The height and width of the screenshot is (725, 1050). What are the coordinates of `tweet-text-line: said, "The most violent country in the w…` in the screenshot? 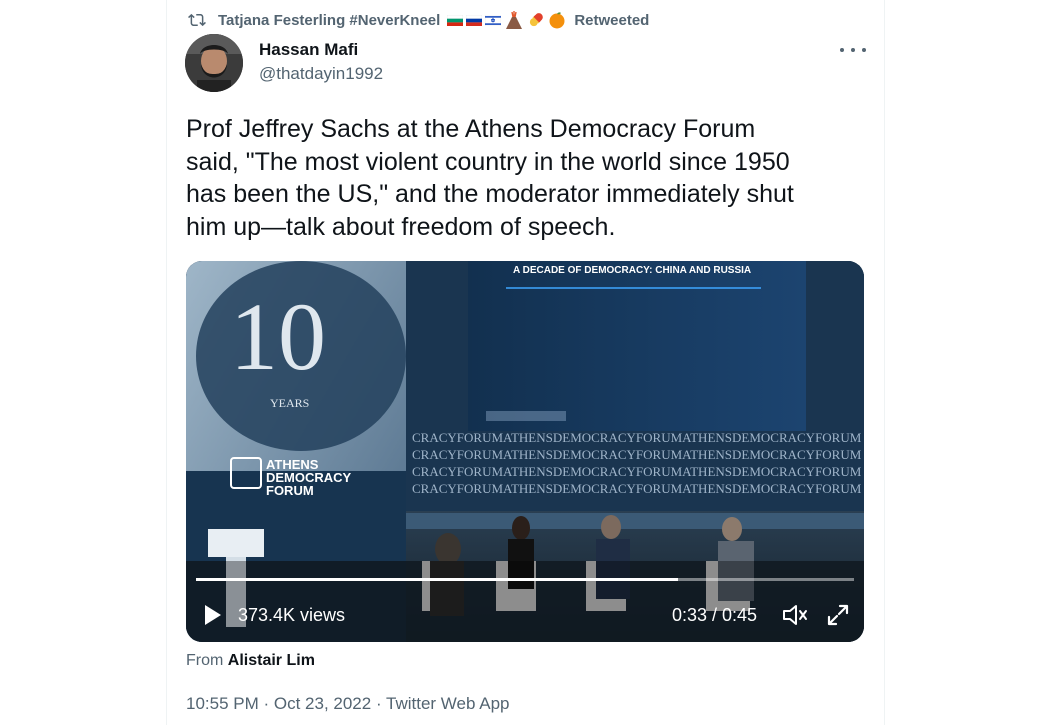 It's located at (488, 161).